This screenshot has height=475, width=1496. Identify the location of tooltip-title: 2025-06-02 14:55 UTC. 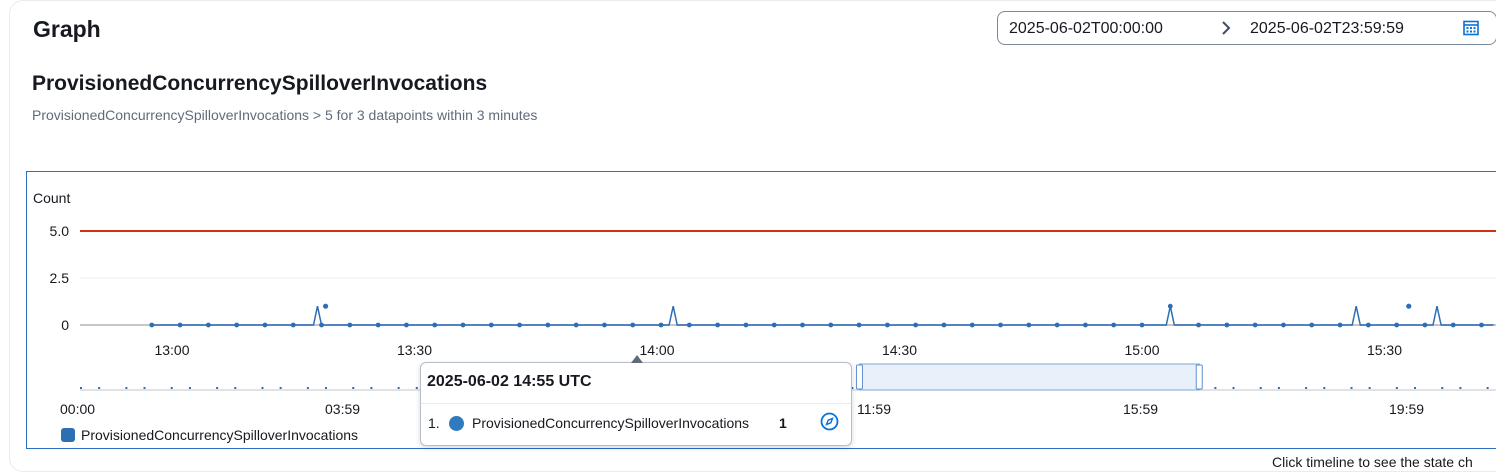
(509, 381).